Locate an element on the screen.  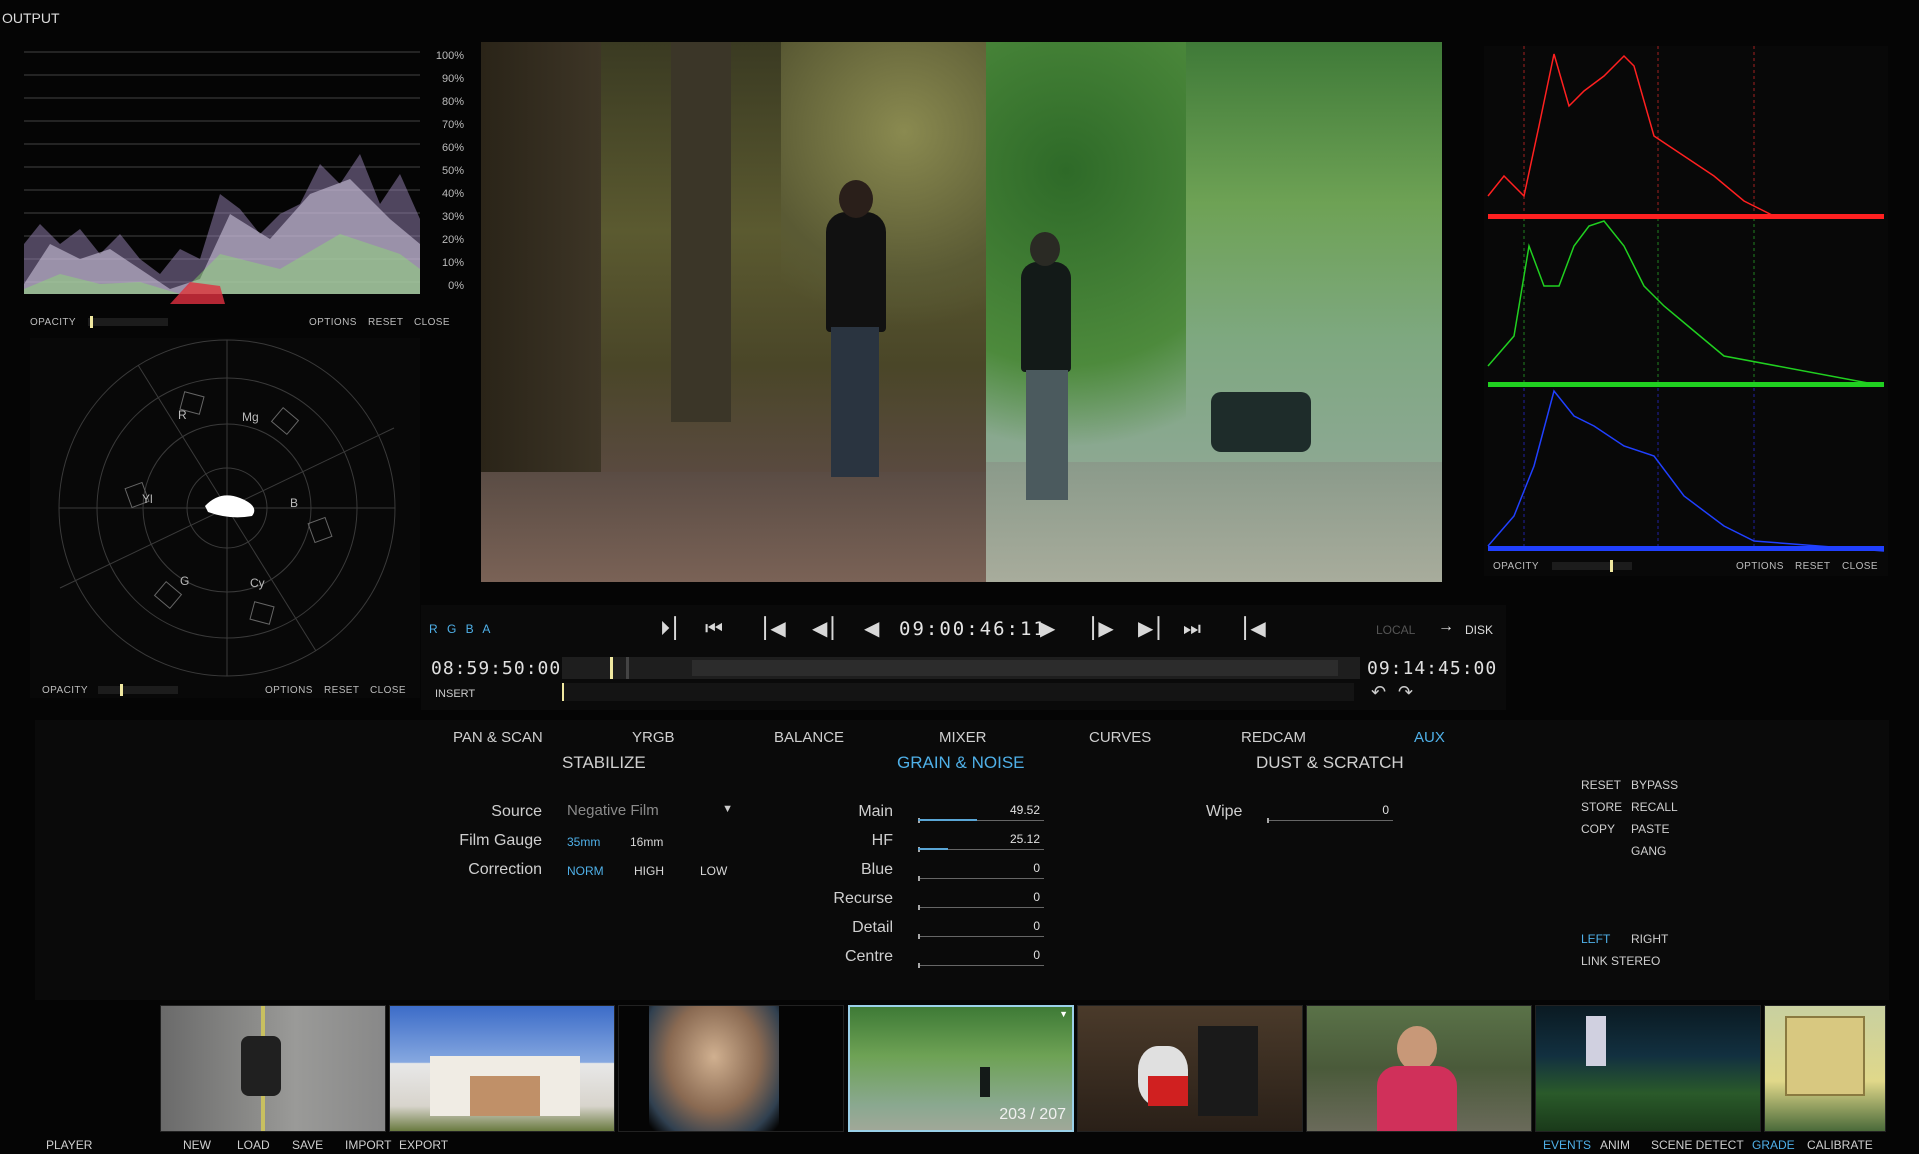
start-timecode: 08:59:50:00 is located at coordinates (496, 668).